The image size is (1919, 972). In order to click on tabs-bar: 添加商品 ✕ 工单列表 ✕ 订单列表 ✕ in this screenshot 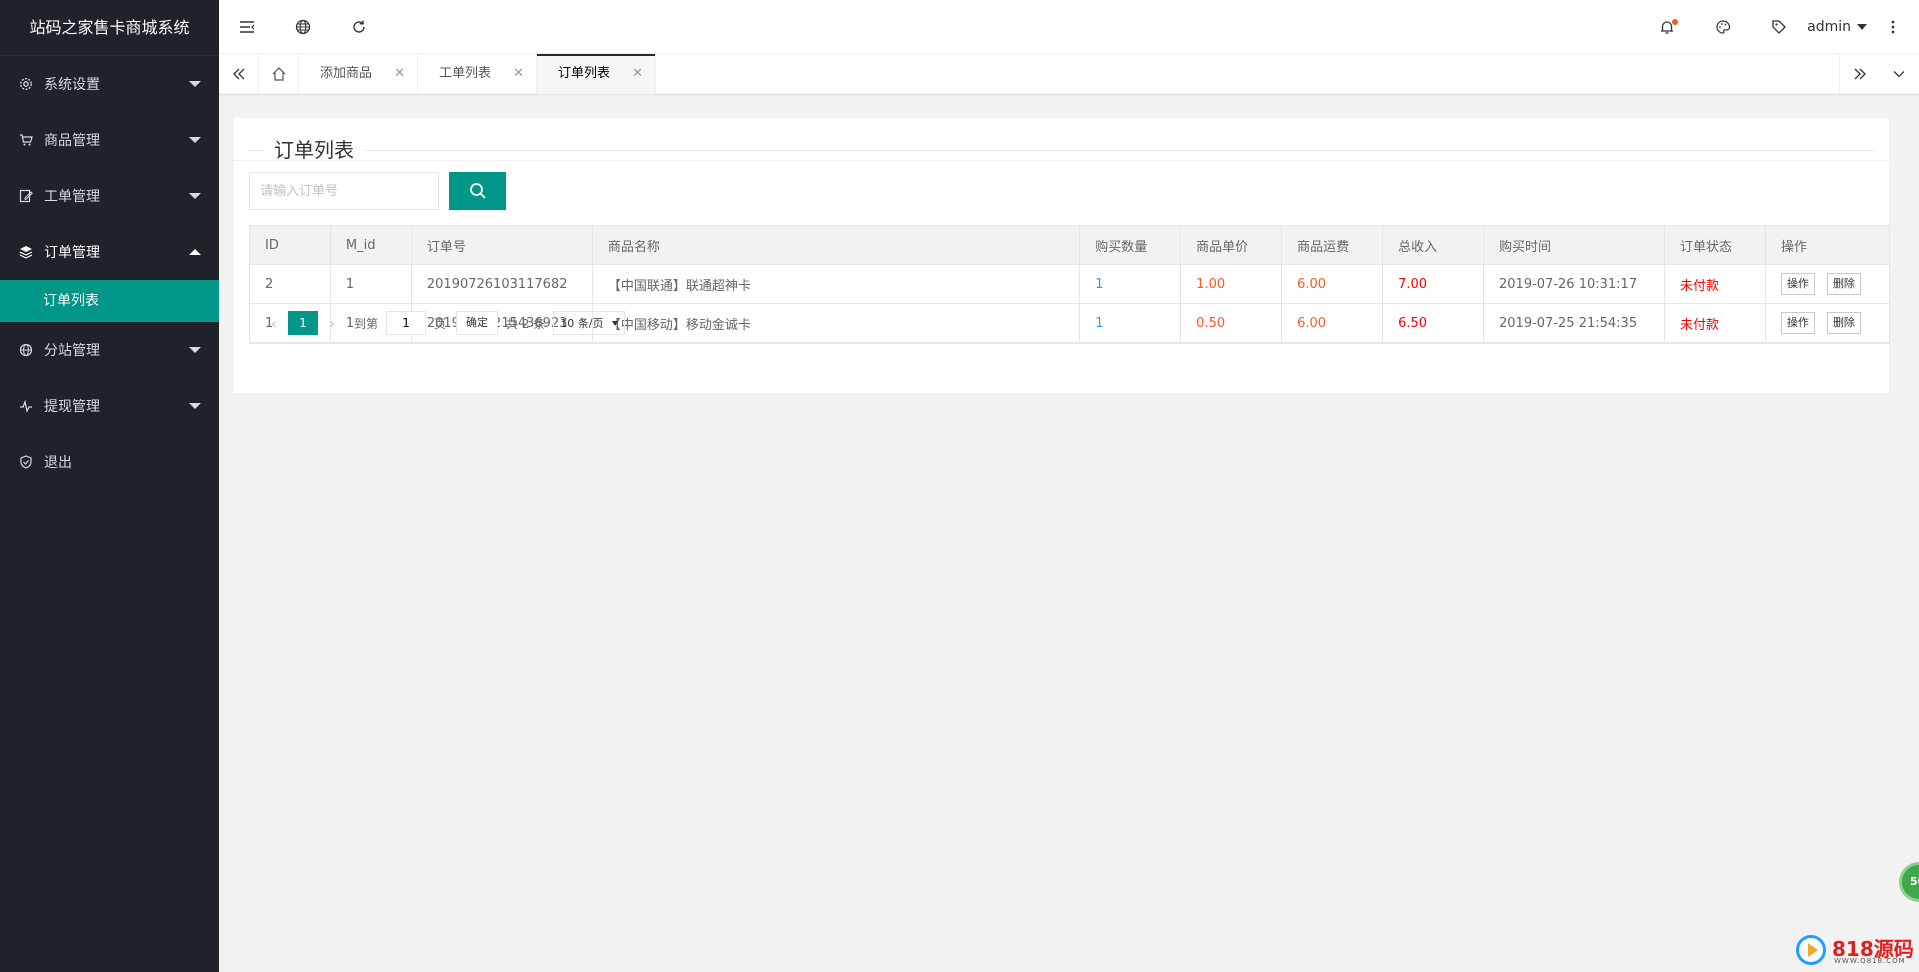, I will do `click(1069, 74)`.